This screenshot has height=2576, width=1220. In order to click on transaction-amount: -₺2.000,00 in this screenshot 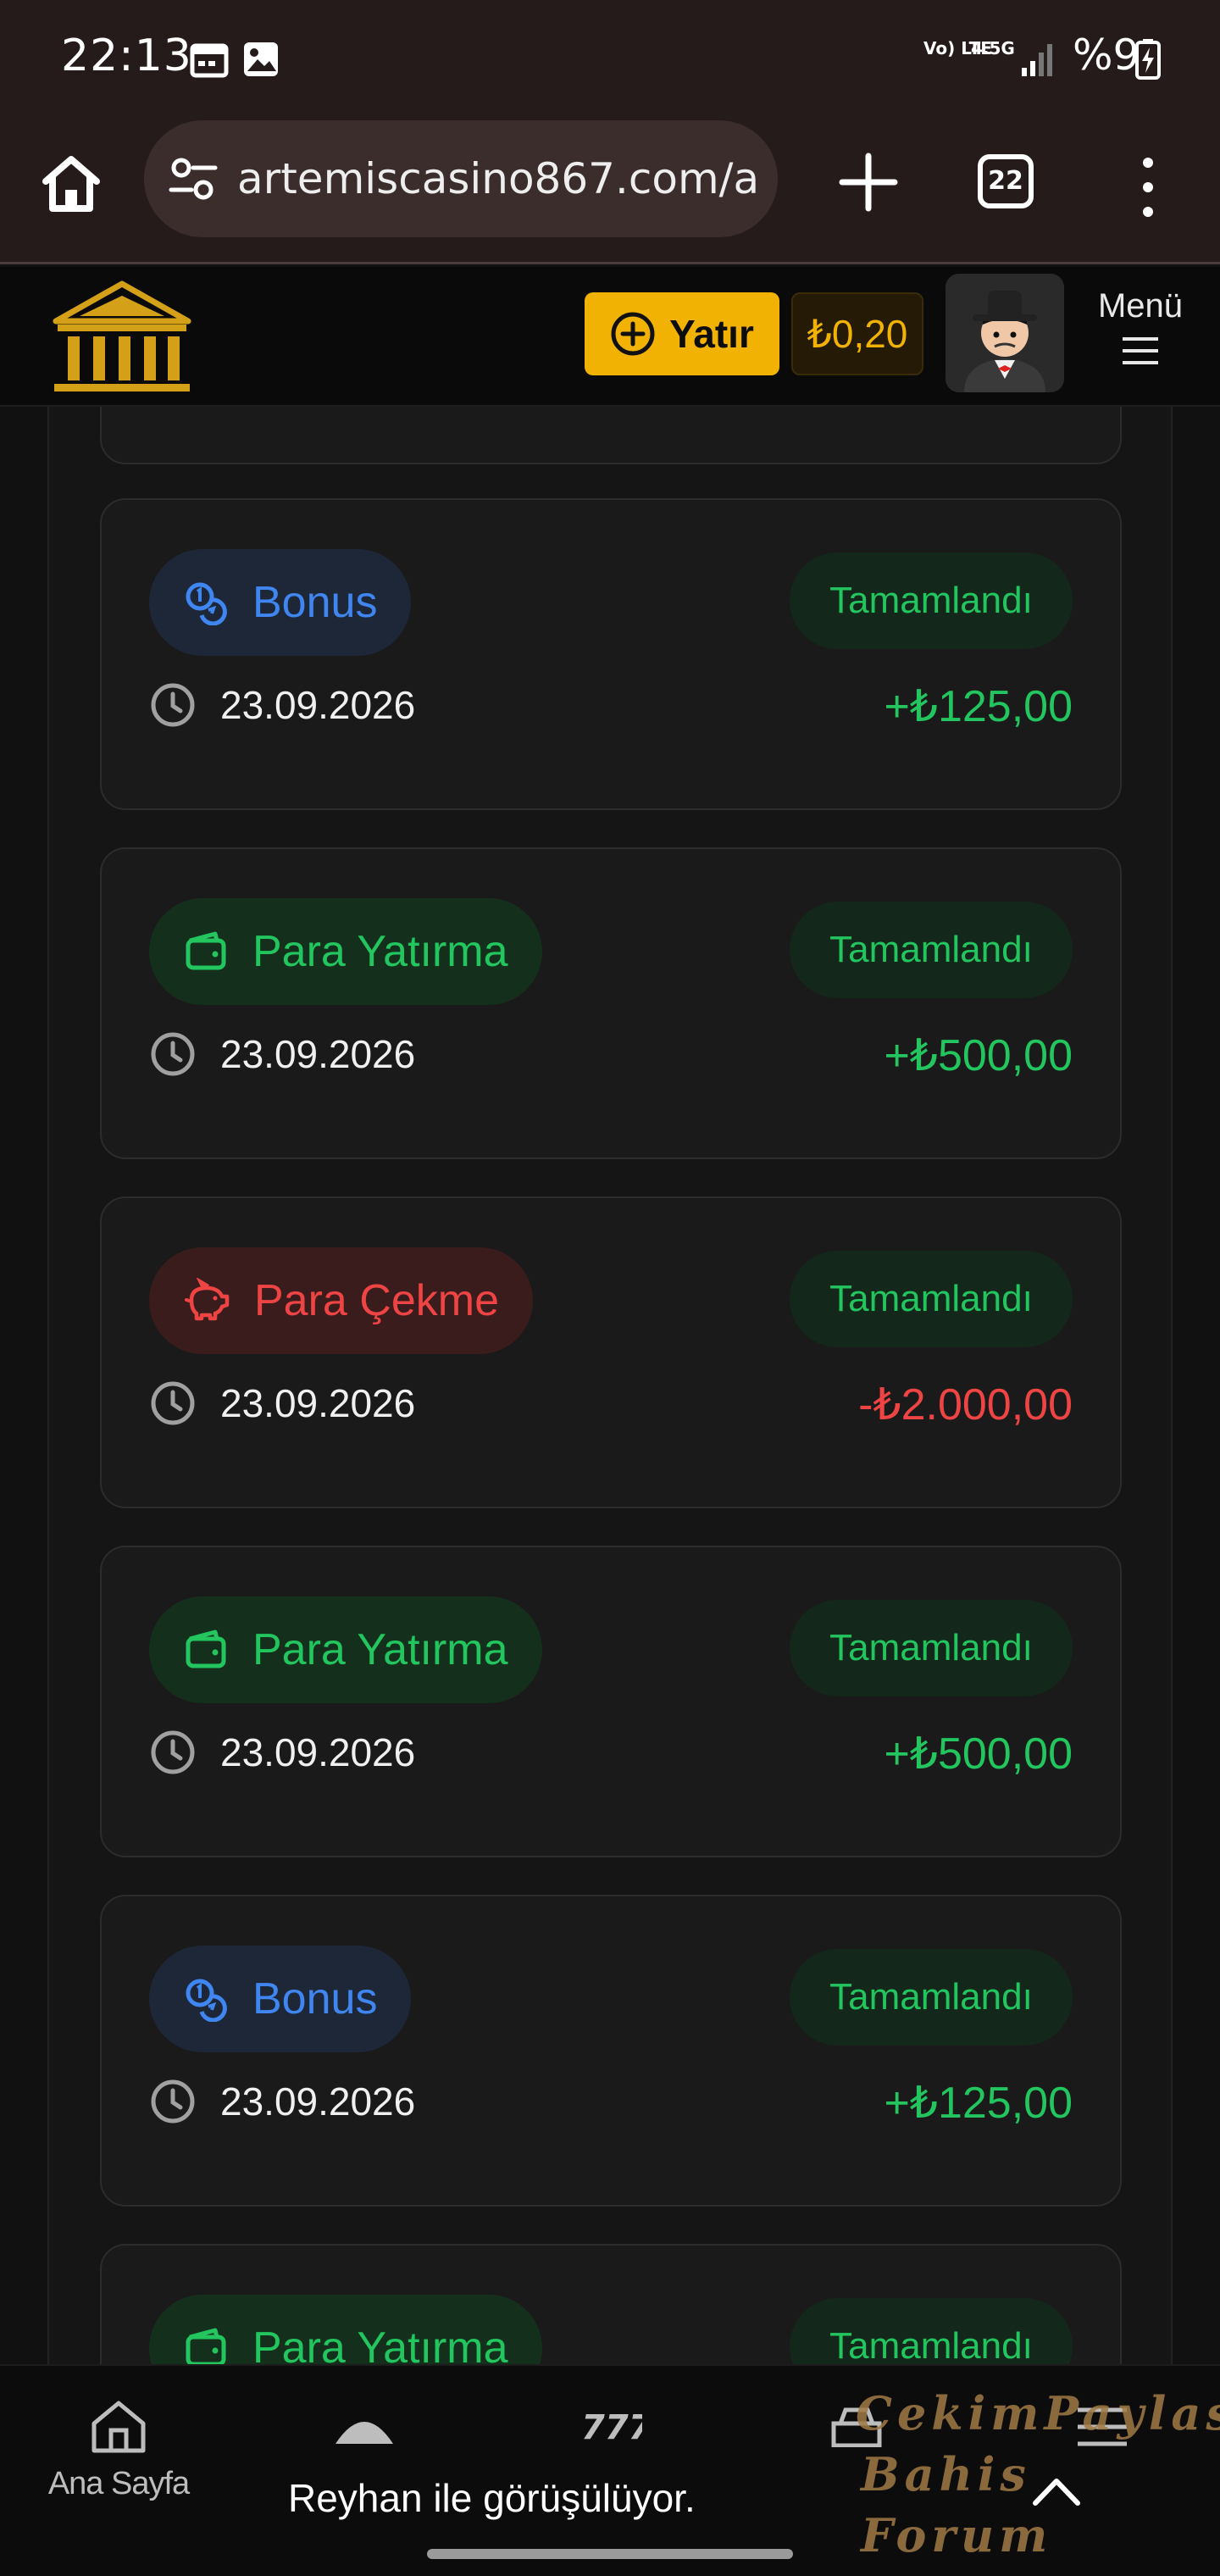, I will do `click(965, 1405)`.